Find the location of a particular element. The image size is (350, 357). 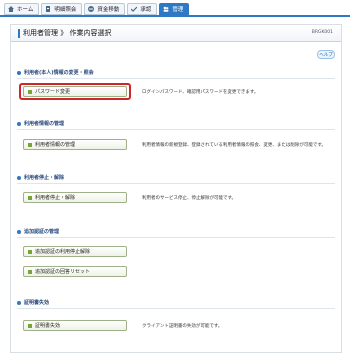

help-button: ヘルプ is located at coordinates (326, 54).